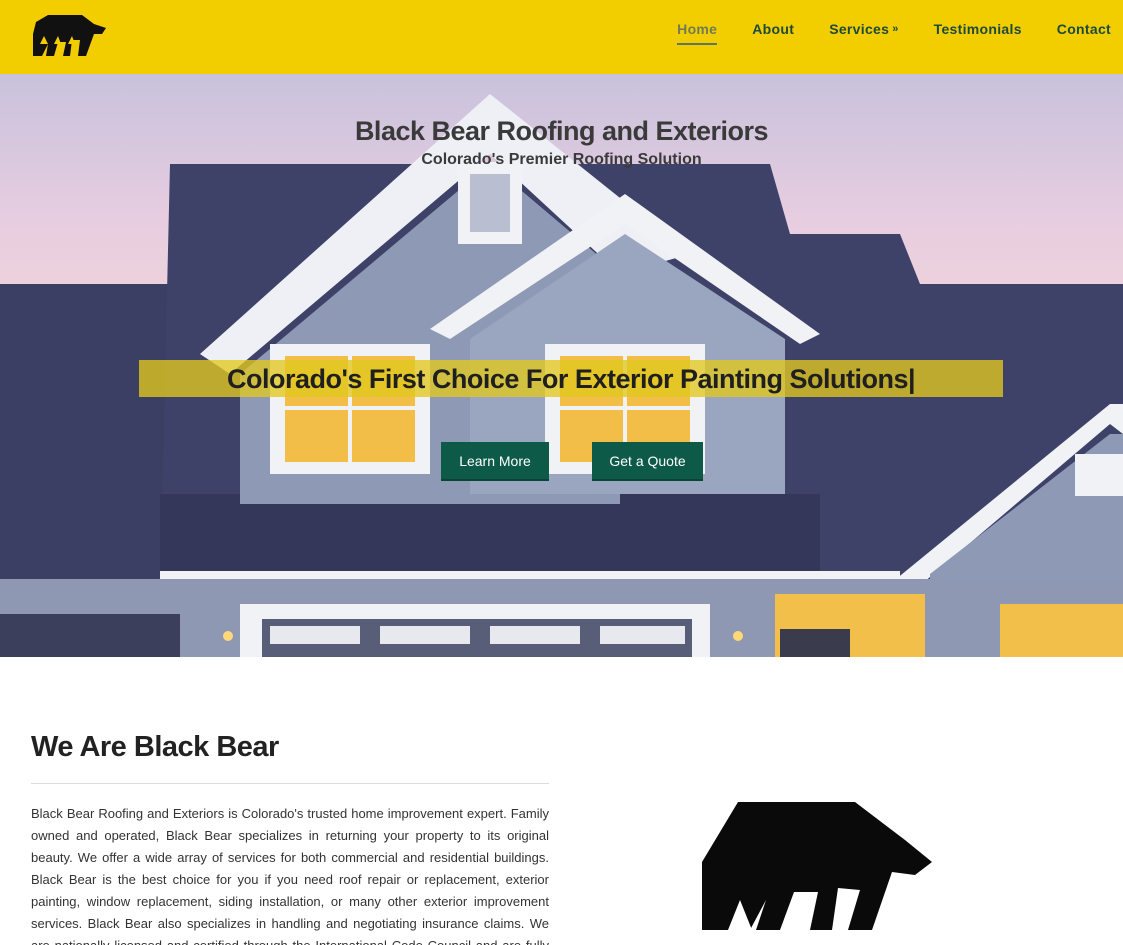 This screenshot has width=1123, height=945. I want to click on bear-logo-icon, so click(69, 35).